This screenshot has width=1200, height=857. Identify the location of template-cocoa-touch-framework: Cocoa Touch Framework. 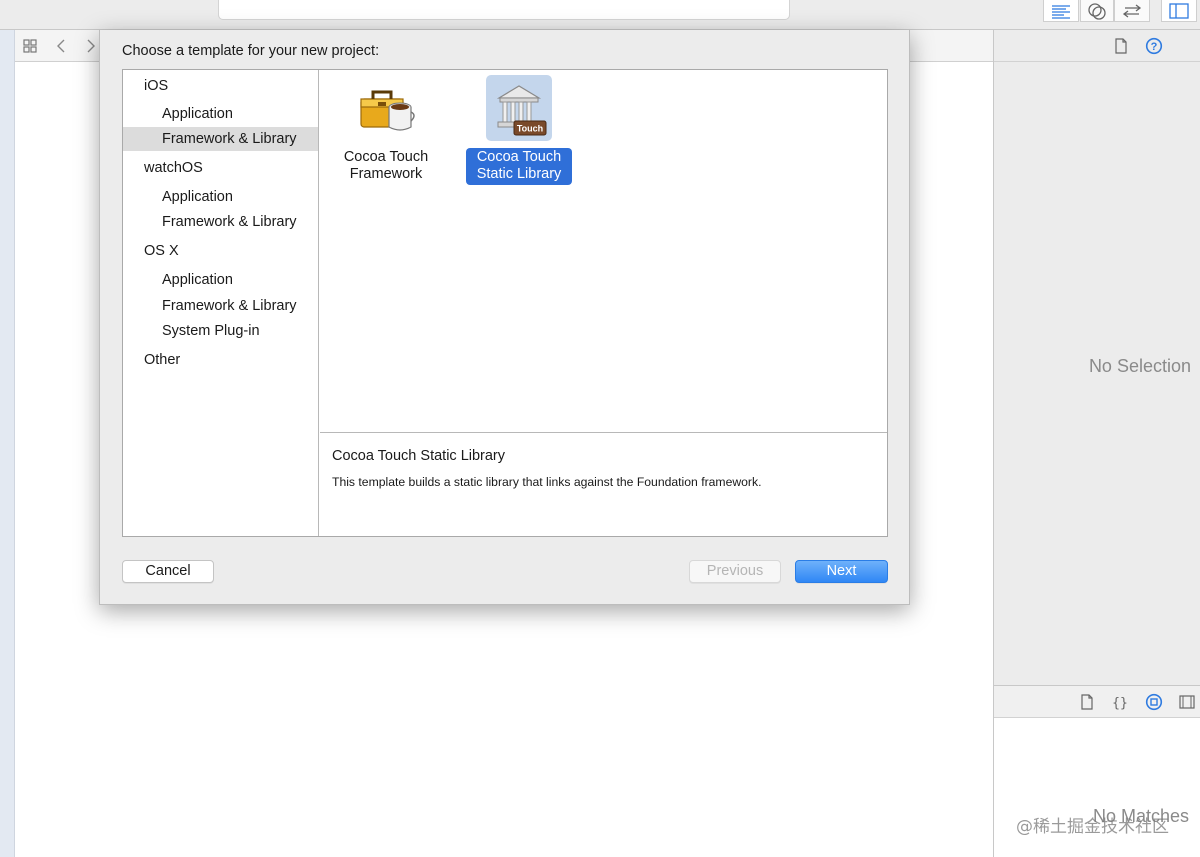
(386, 130).